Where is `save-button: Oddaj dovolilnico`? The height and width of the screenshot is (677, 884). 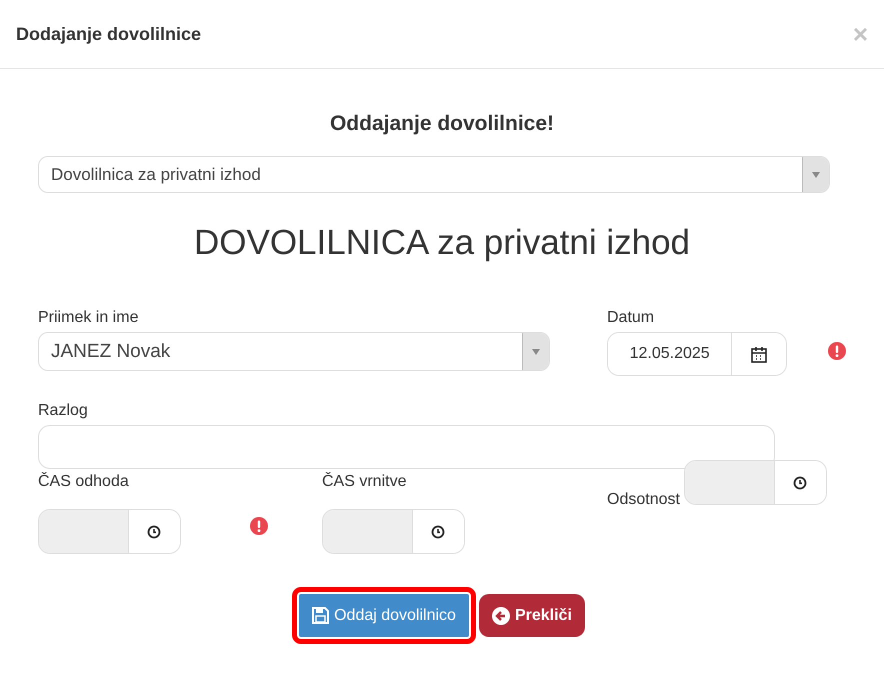
save-button: Oddaj dovolilnico is located at coordinates (384, 615).